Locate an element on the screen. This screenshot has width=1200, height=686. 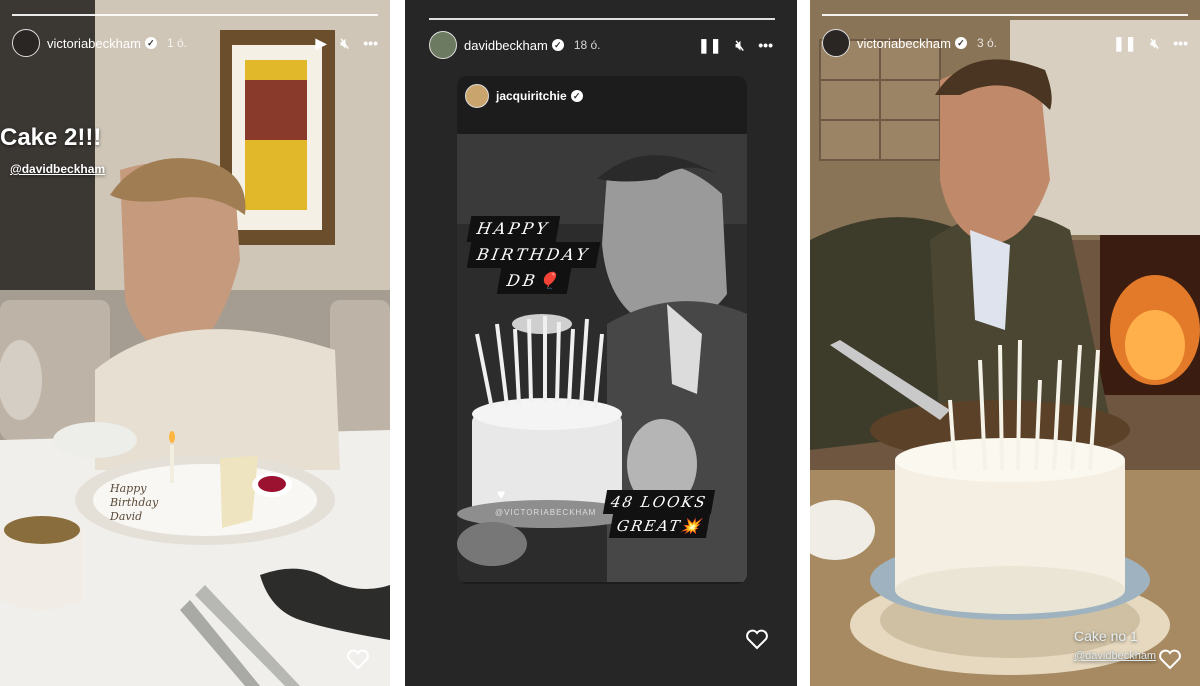
looks-great-sticker: 48 LOOKS GREAT💥 is located at coordinates (659, 514).